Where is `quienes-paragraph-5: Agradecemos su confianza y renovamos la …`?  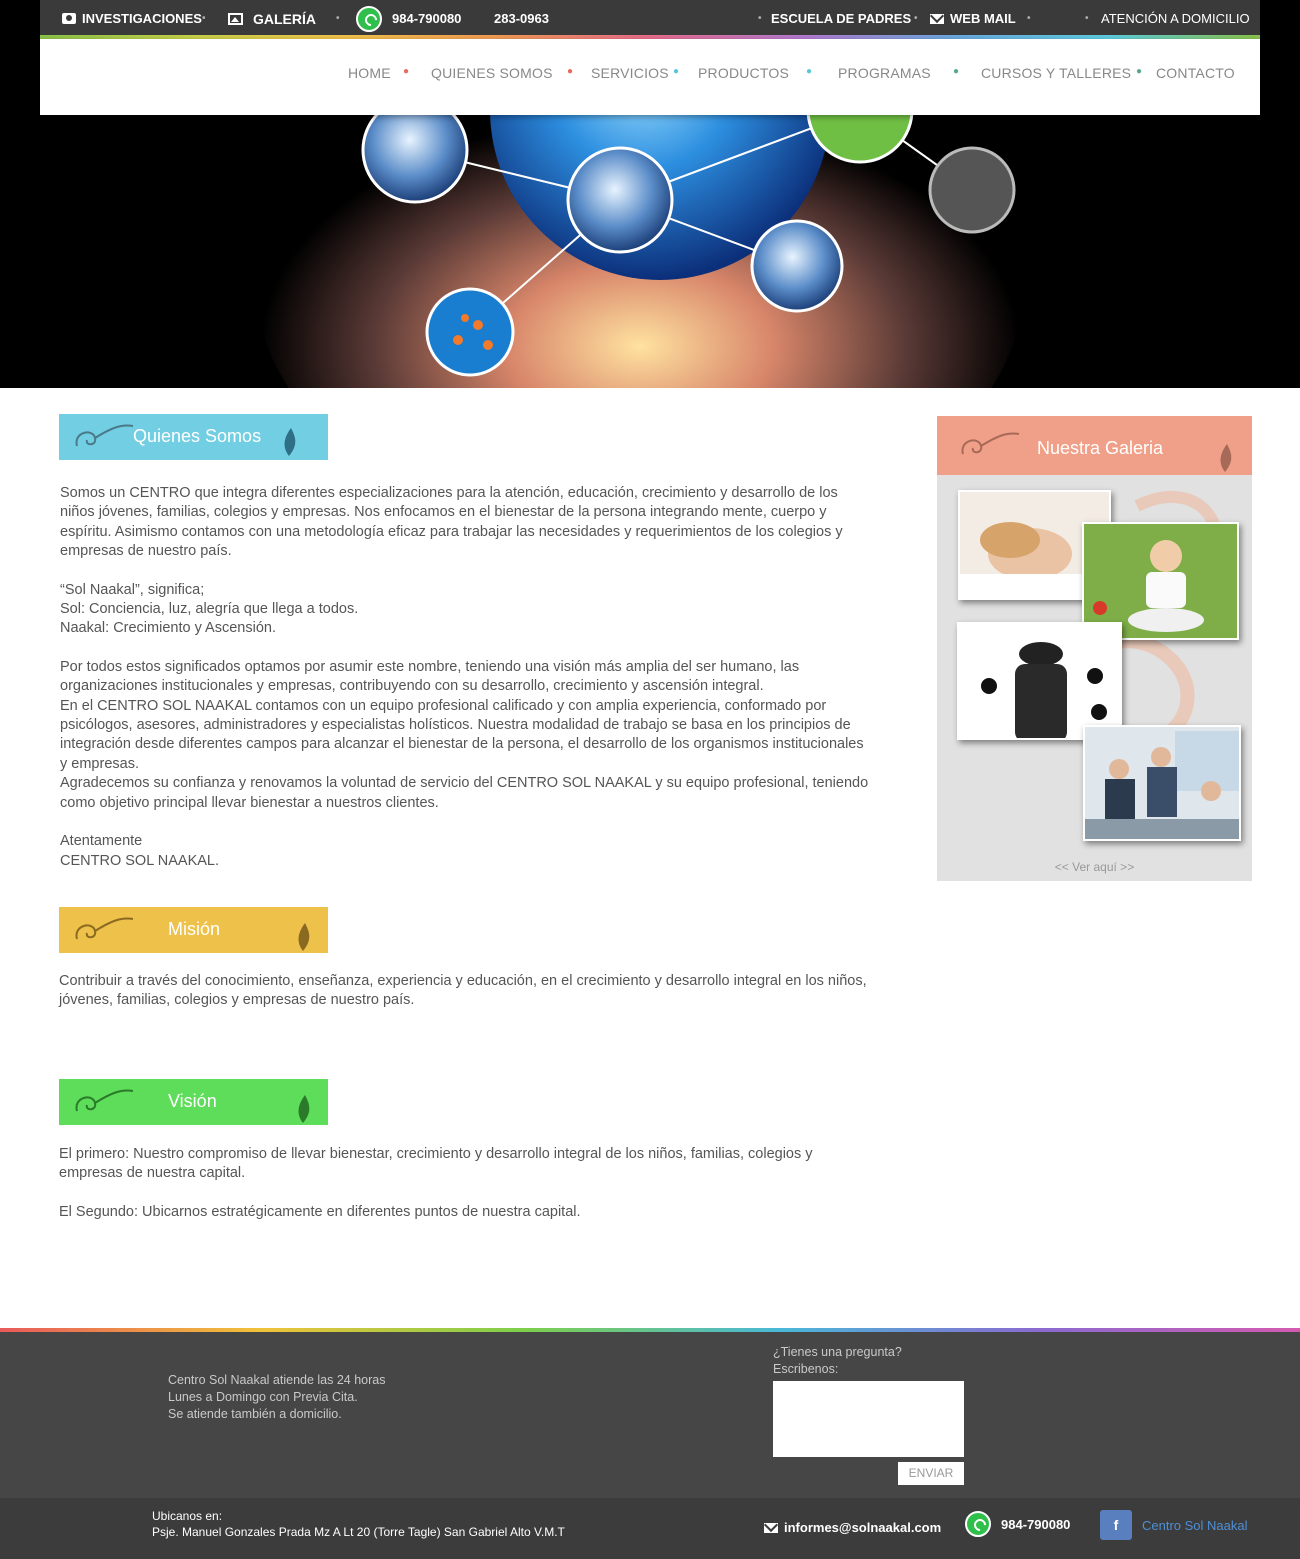
quienes-paragraph-5: Agradecemos su confianza y renovamos la … is located at coordinates (464, 793).